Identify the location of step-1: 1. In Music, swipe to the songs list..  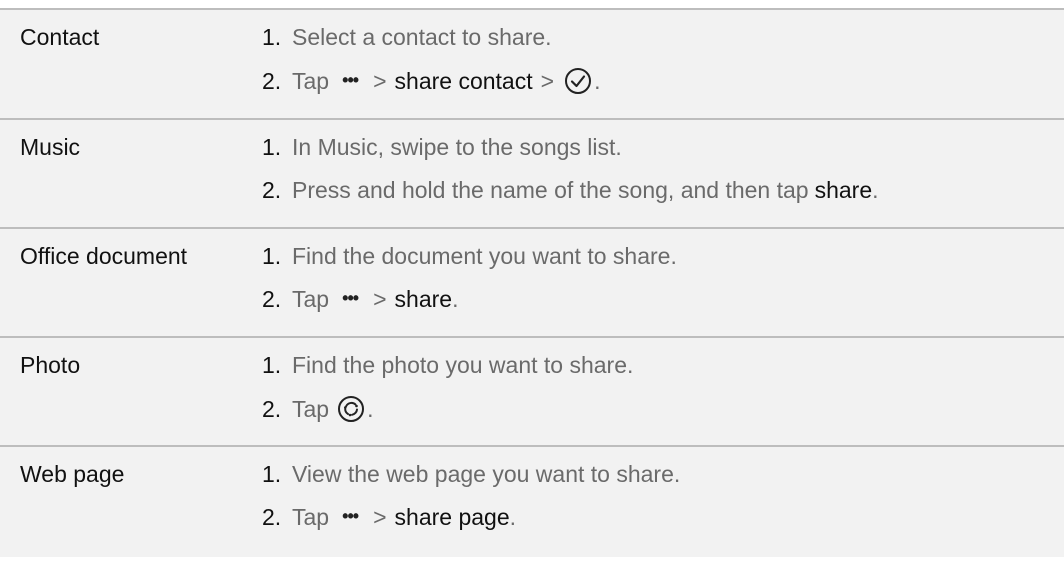
(442, 147).